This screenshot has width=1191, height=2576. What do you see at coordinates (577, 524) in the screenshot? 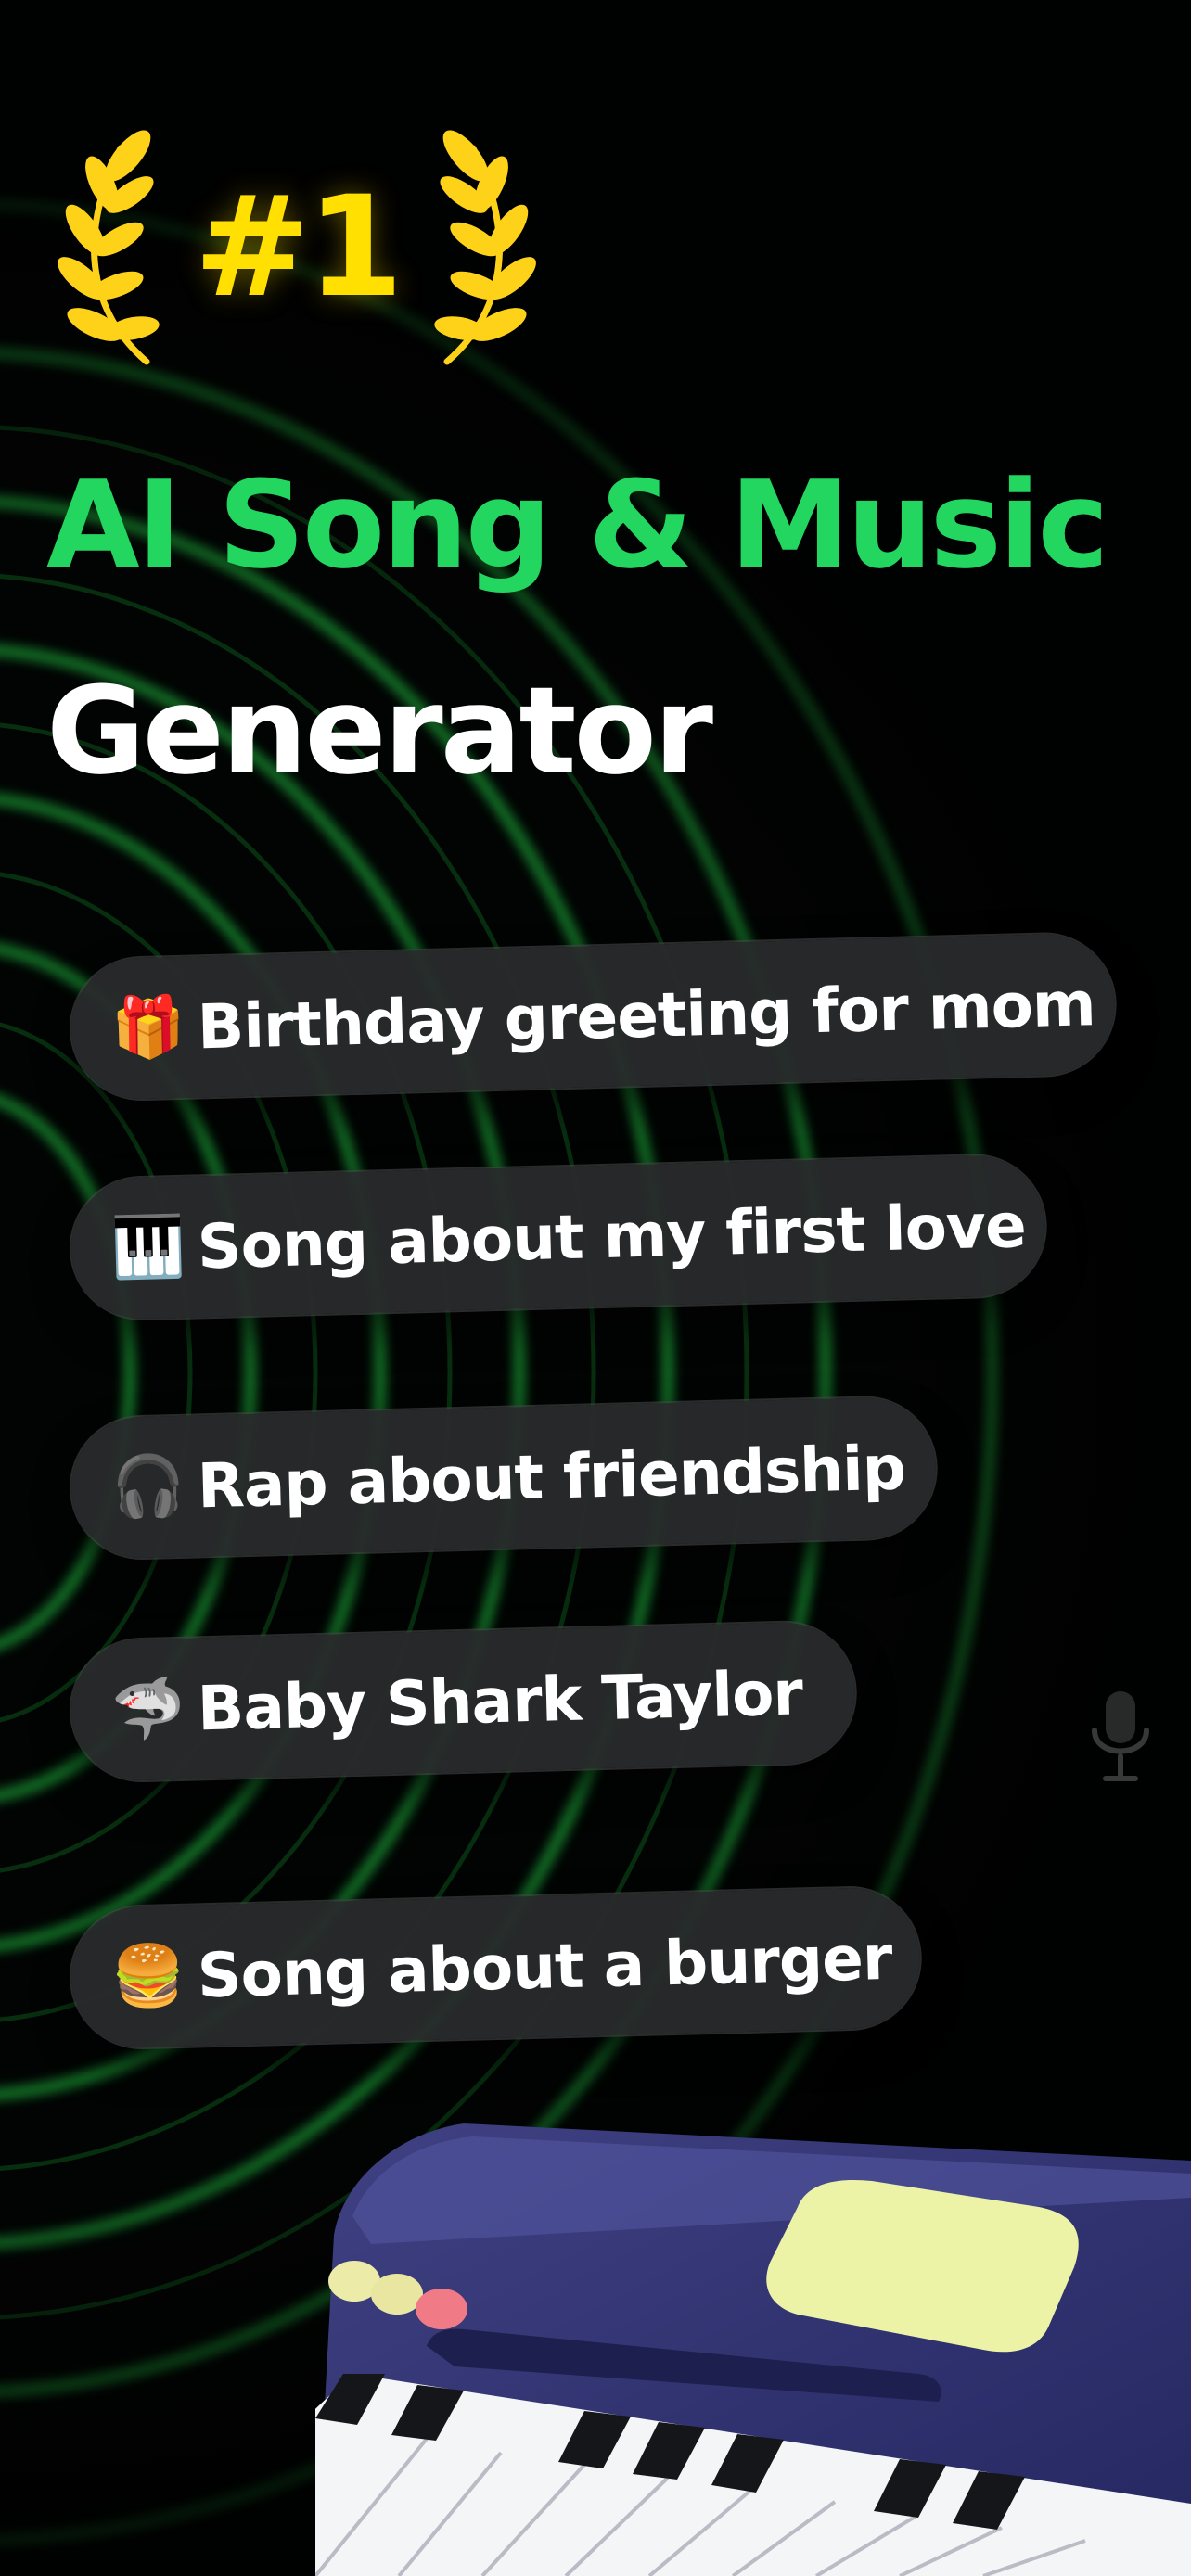
I see `headline-accent: AI Song & Music` at bounding box center [577, 524].